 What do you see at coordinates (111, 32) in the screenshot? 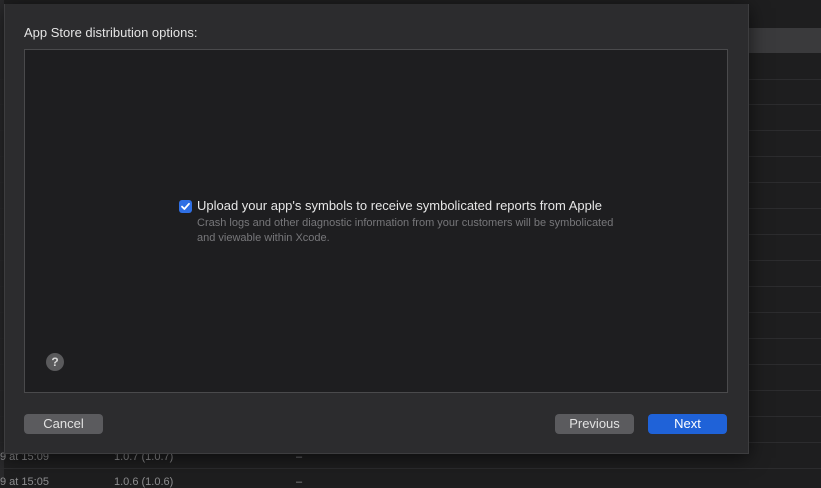
I see `sheet-title: App Store distribution options:` at bounding box center [111, 32].